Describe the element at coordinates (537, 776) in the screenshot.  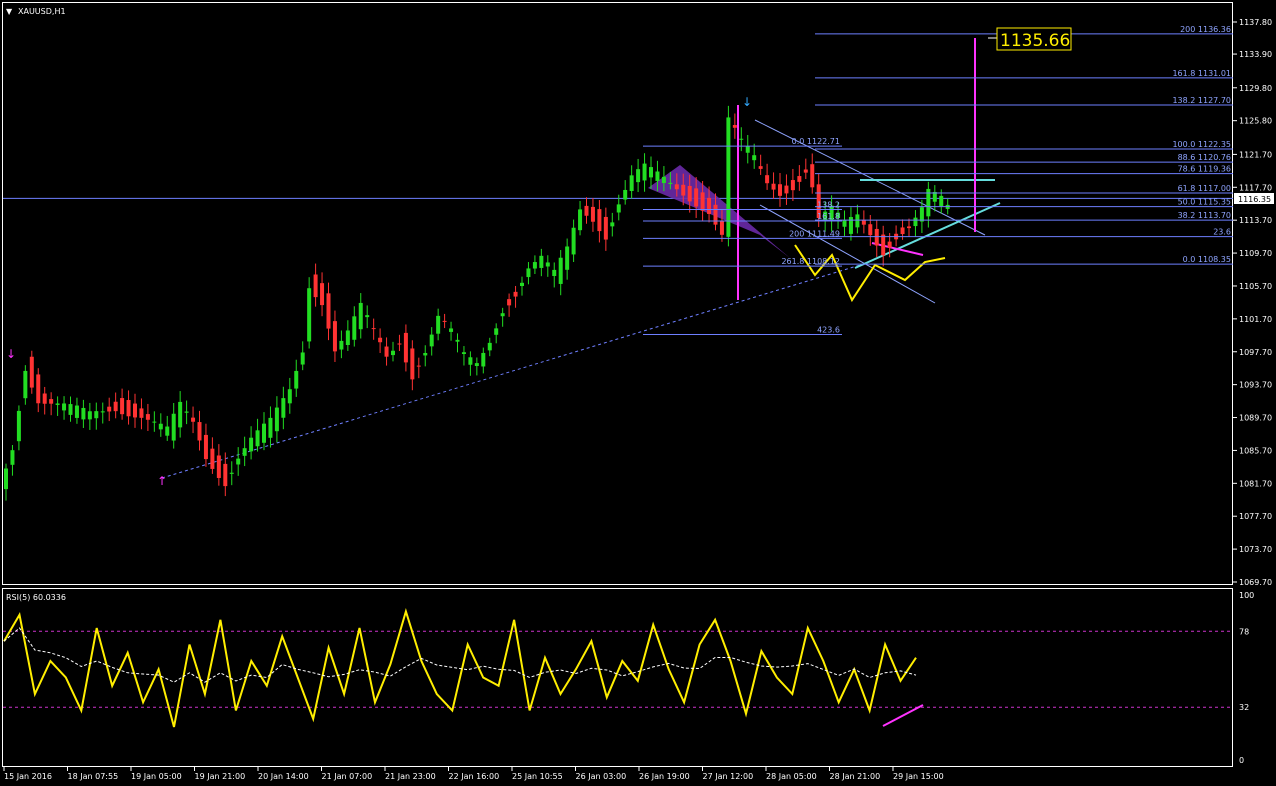
I see `x-tick-label: 25 Jan 10:55` at that location.